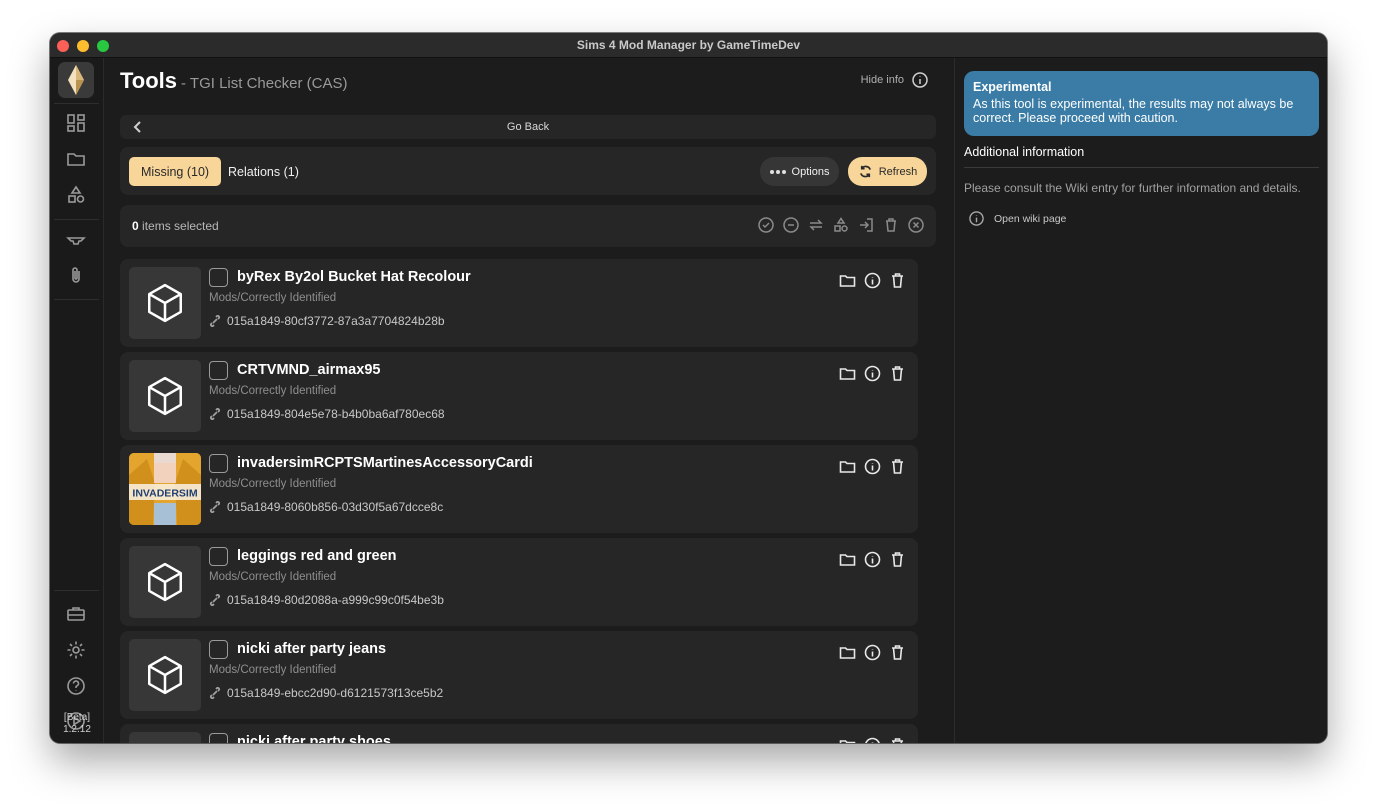 The height and width of the screenshot is (809, 1377). What do you see at coordinates (335, 693) in the screenshot?
I see `item-tgi-value: 015a1849-ebcc2d90-d6121573f13ce5b2` at bounding box center [335, 693].